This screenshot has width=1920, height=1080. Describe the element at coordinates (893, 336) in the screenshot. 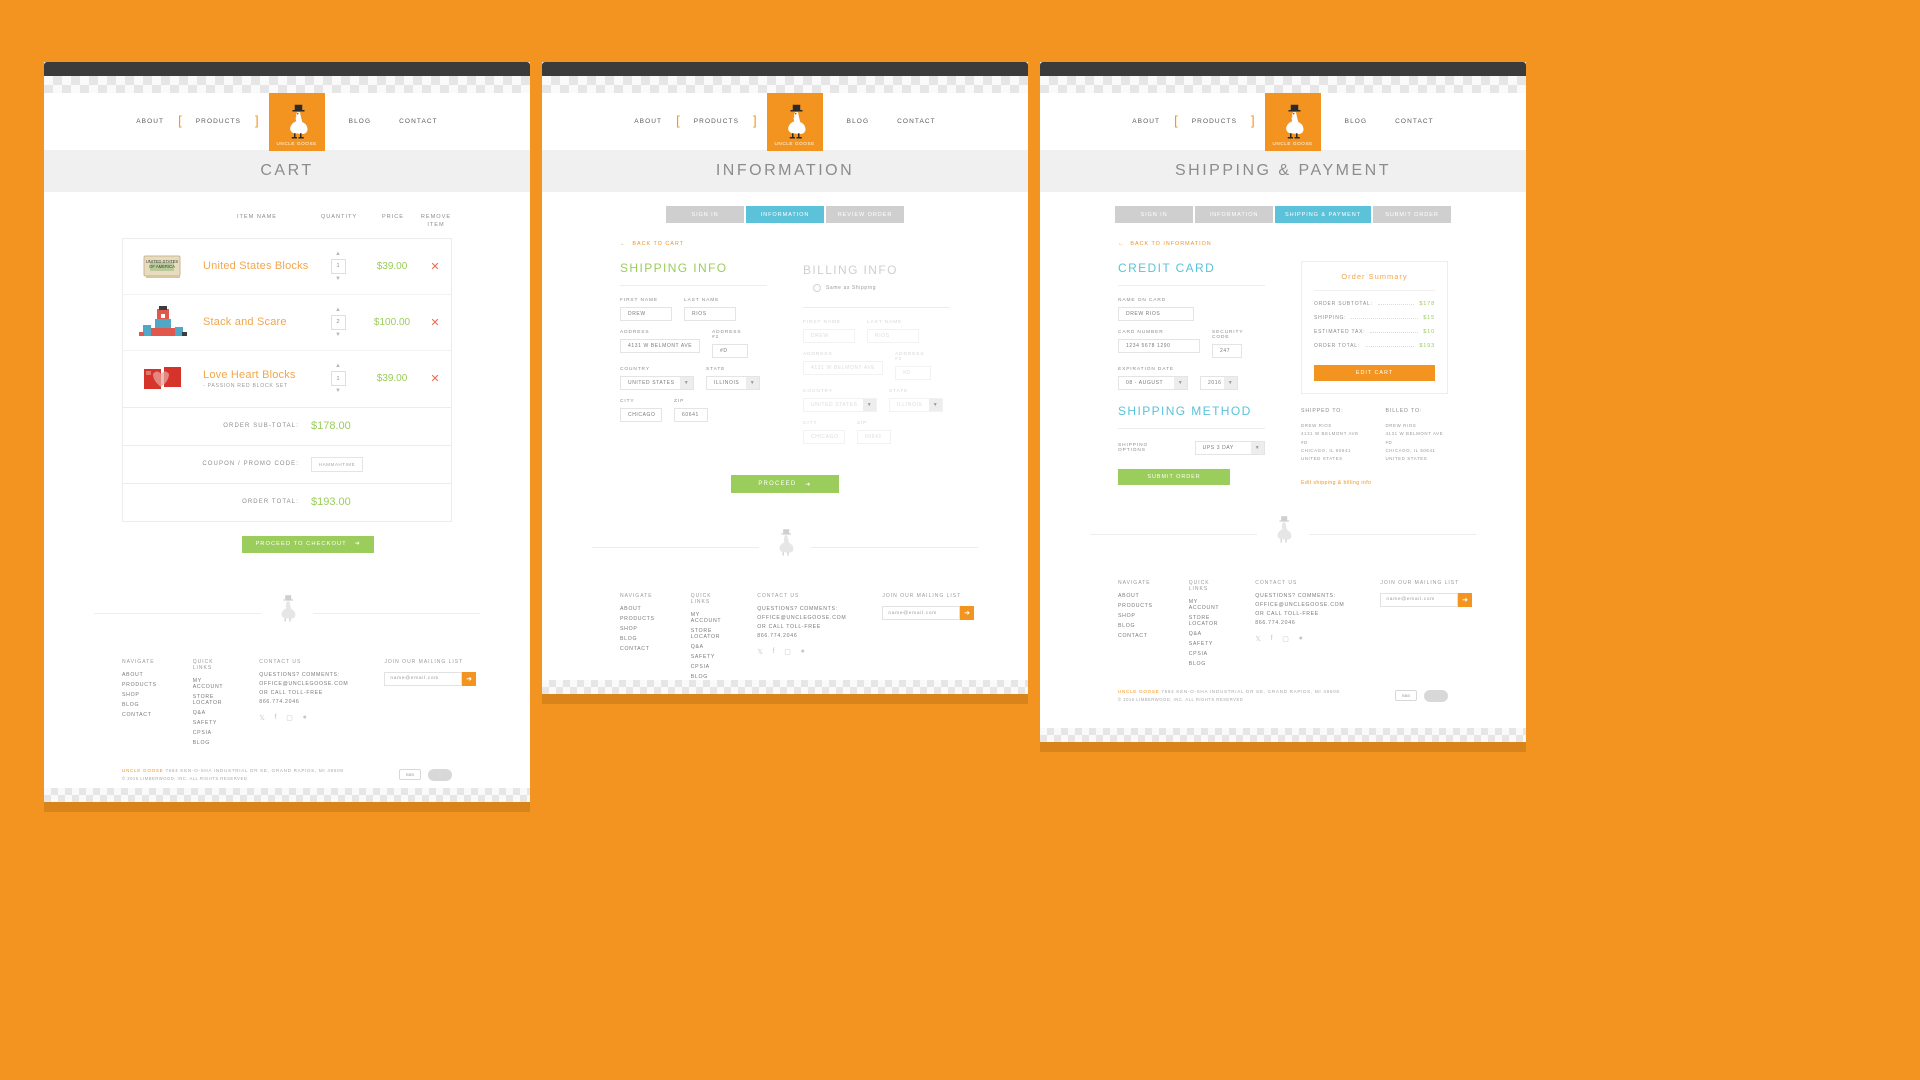

I see `billing-last-name-input: RIOS` at that location.